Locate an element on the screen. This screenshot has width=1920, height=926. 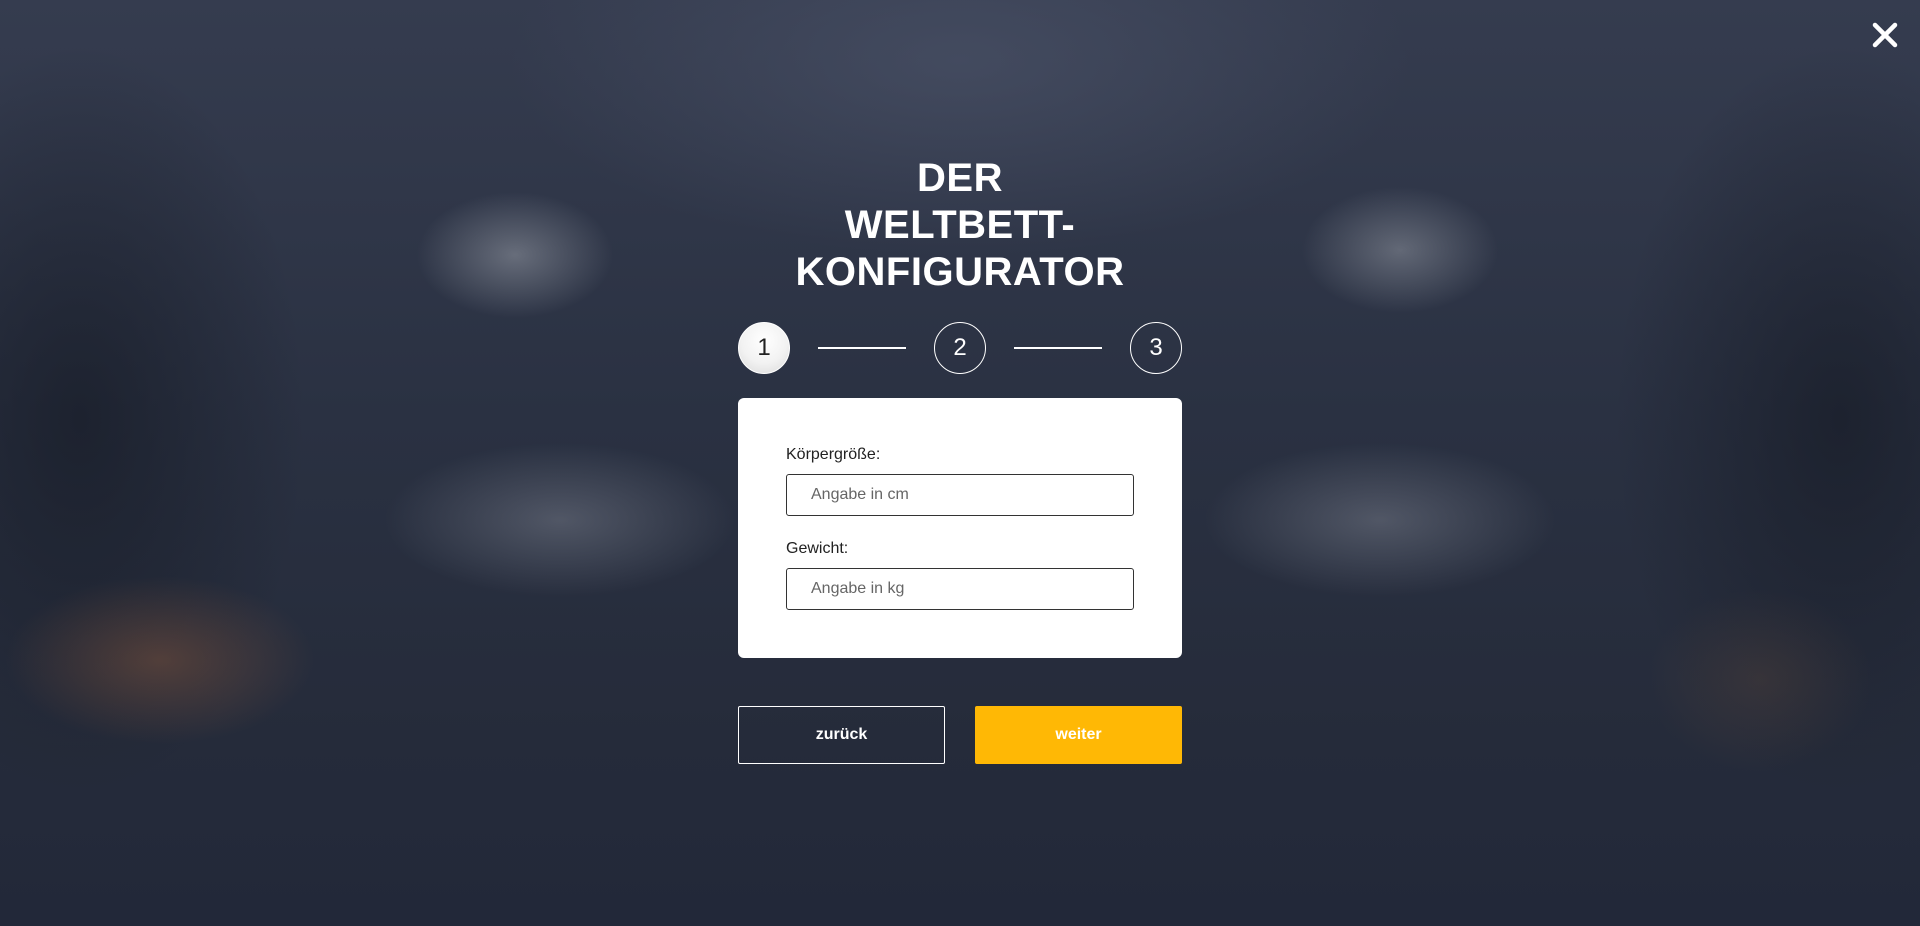
weight-field-group: Gewicht: is located at coordinates (960, 575).